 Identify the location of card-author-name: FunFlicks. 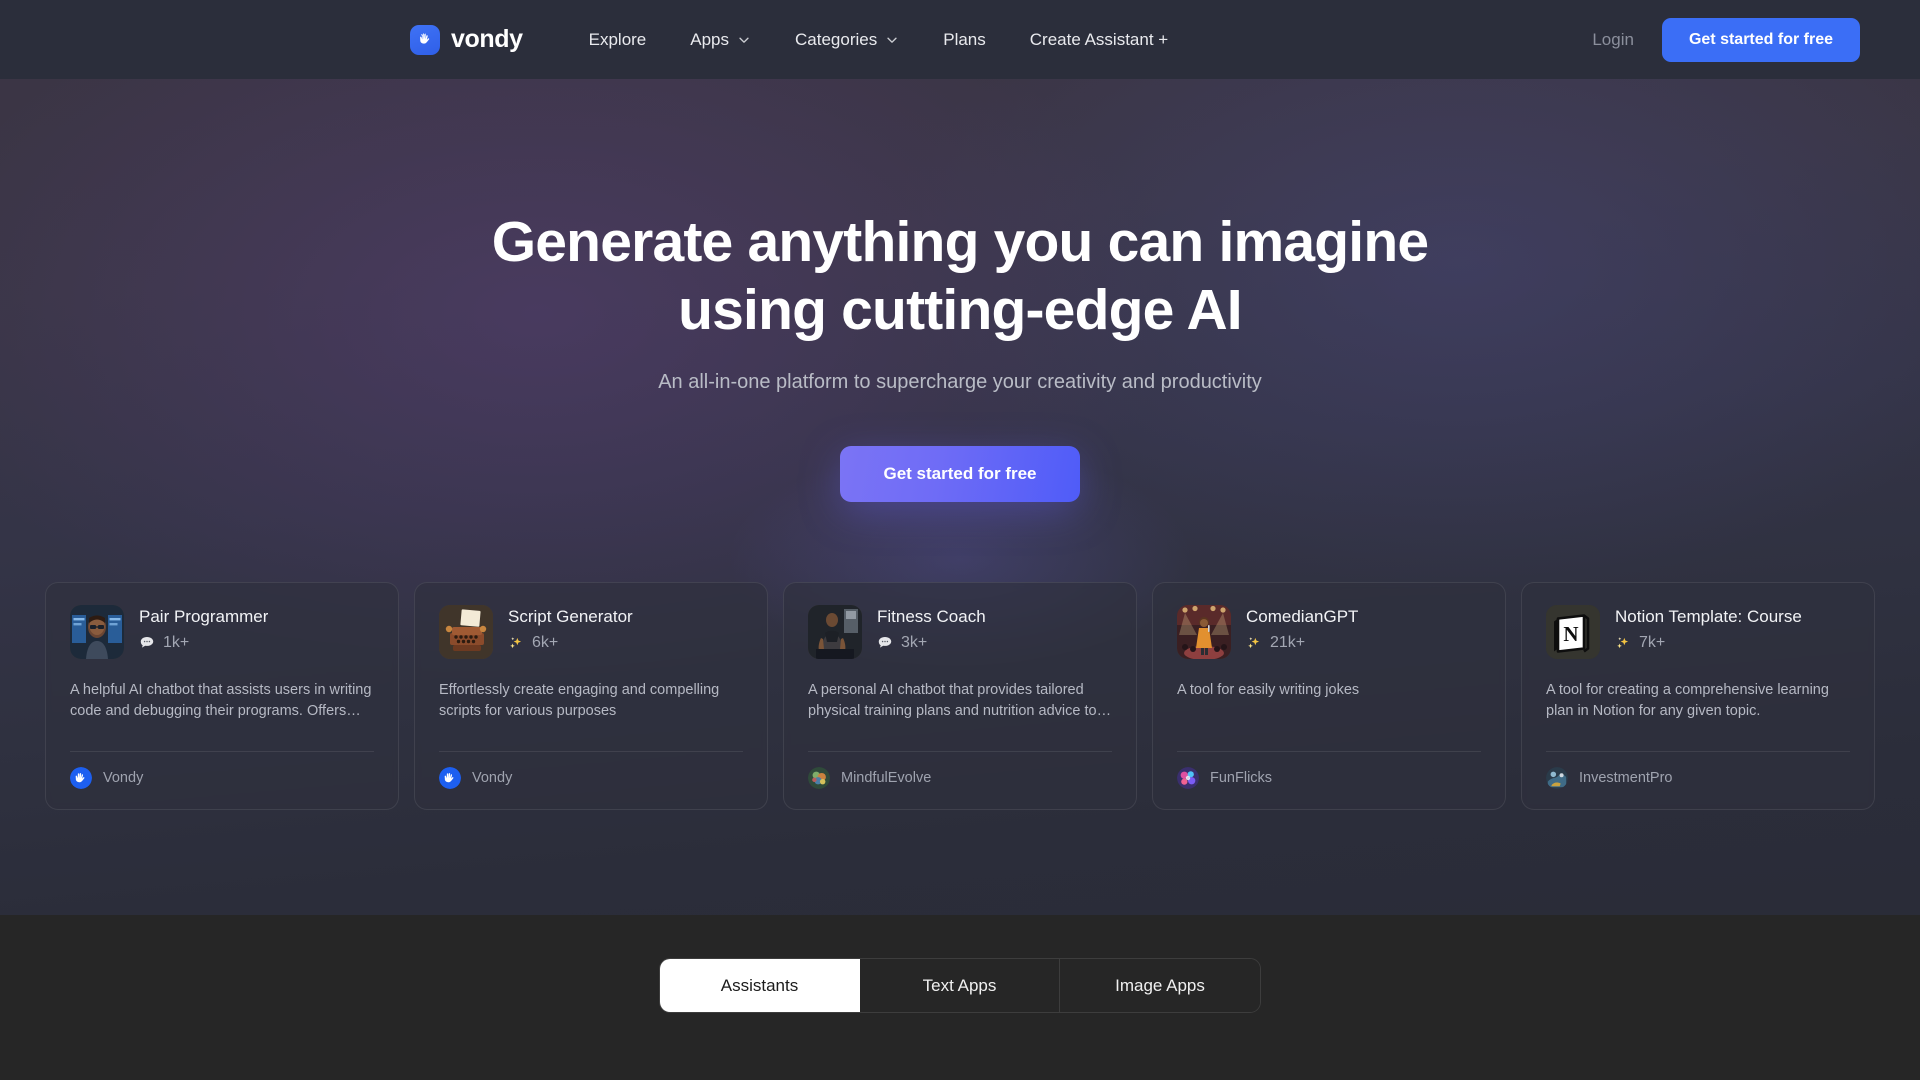
(1241, 778).